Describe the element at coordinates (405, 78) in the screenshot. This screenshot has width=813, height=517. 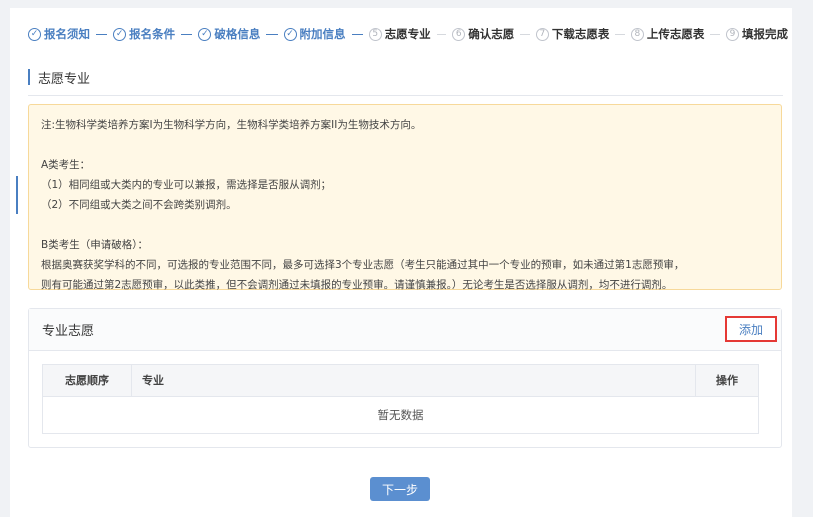
I see `section-header: 志愿专业` at that location.